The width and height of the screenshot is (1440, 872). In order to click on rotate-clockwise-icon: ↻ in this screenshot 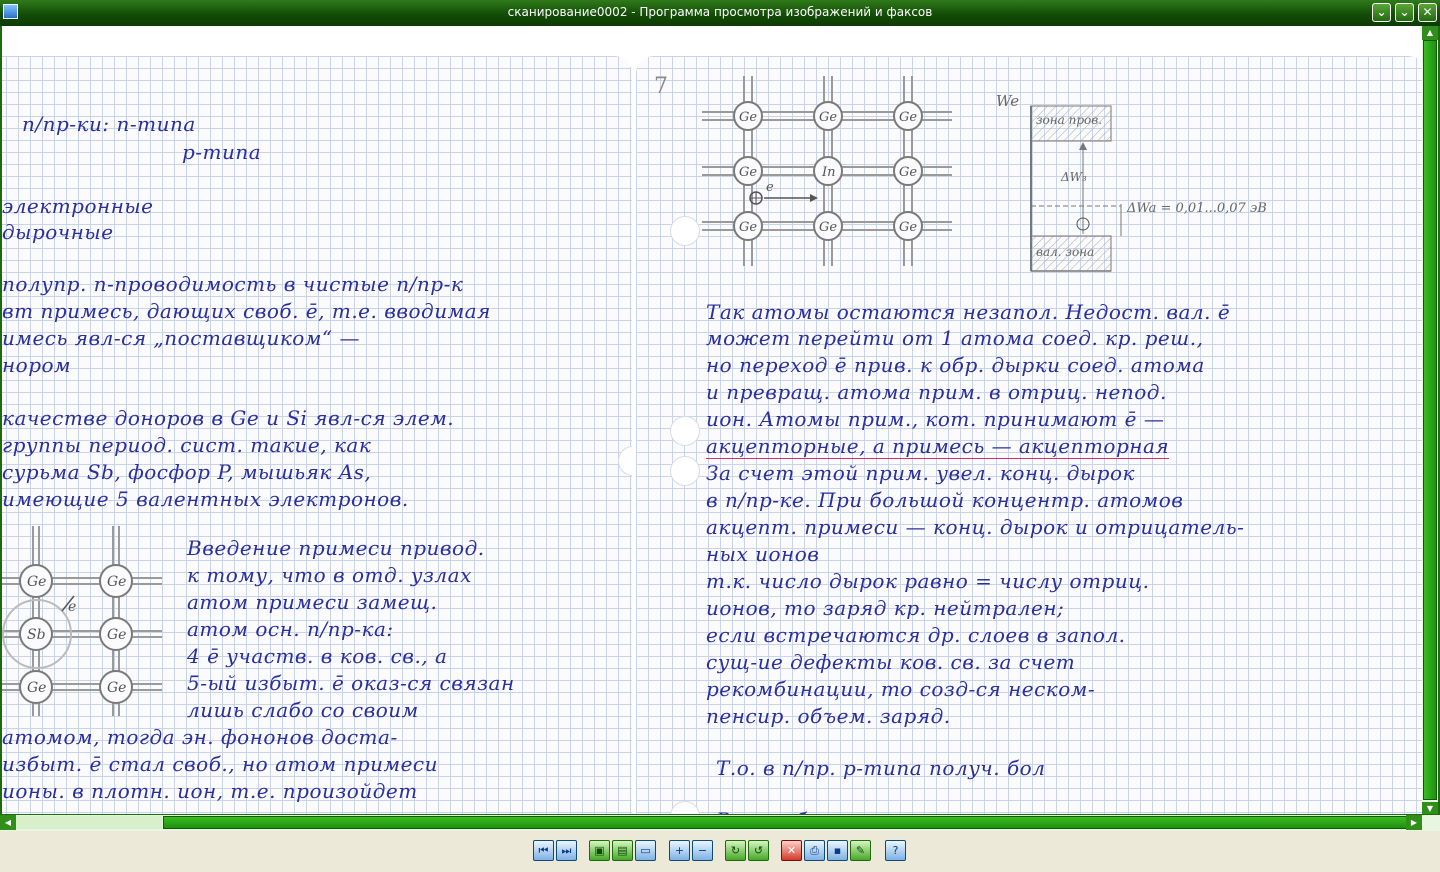, I will do `click(735, 850)`.